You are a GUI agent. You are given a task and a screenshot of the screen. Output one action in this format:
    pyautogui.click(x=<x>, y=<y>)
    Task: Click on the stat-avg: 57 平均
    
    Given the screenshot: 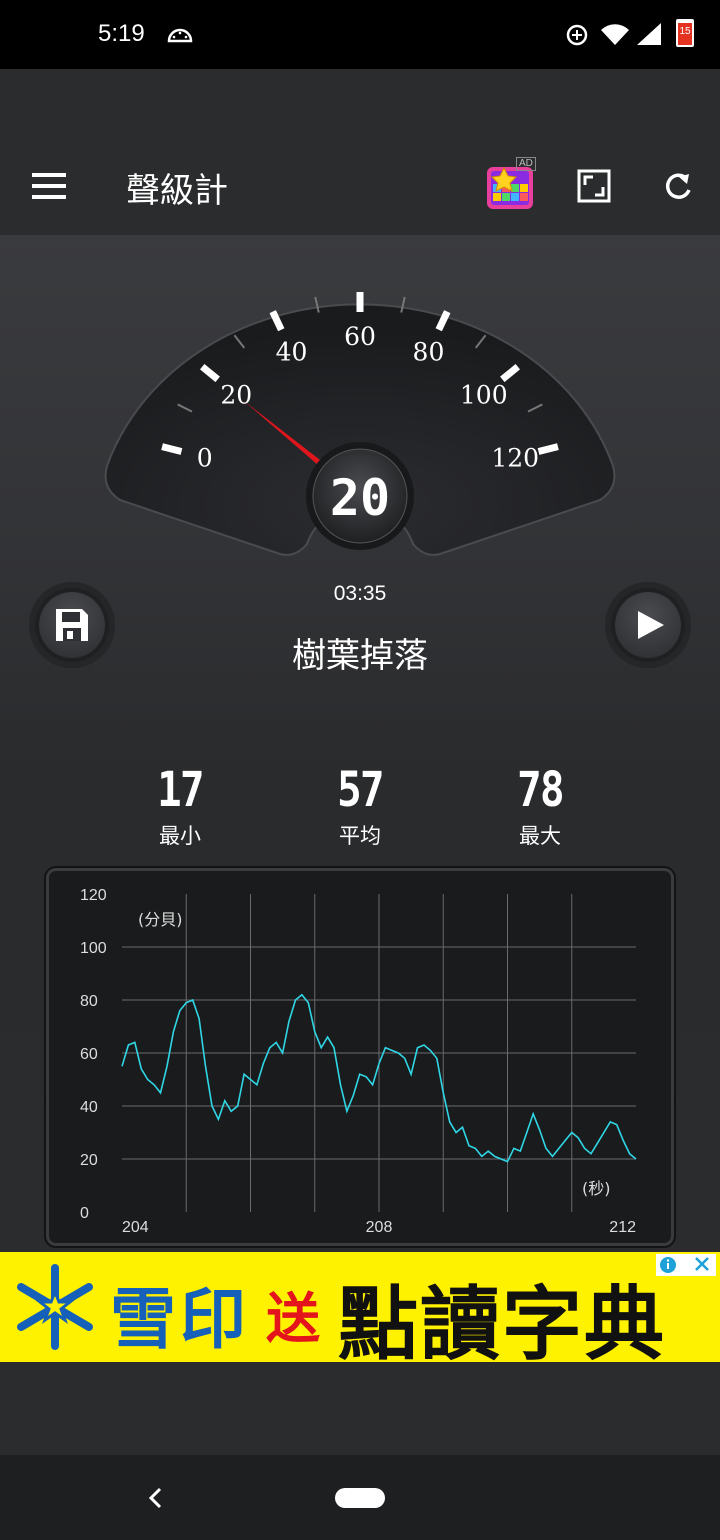 What is the action you would take?
    pyautogui.click(x=360, y=807)
    